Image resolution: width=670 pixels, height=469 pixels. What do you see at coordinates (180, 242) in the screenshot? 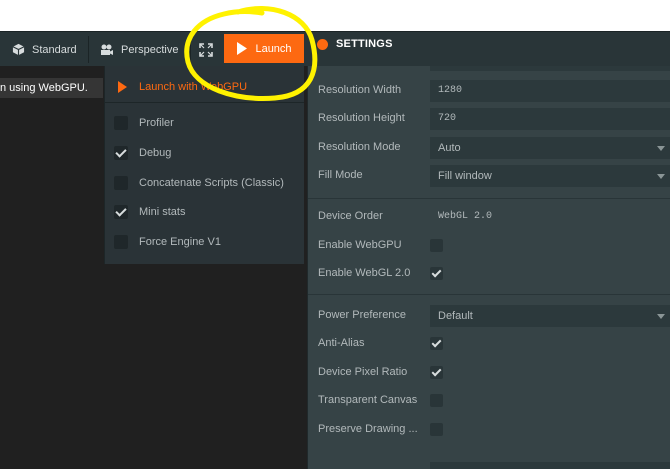
I see `menu-item-label: Force Engine V1` at bounding box center [180, 242].